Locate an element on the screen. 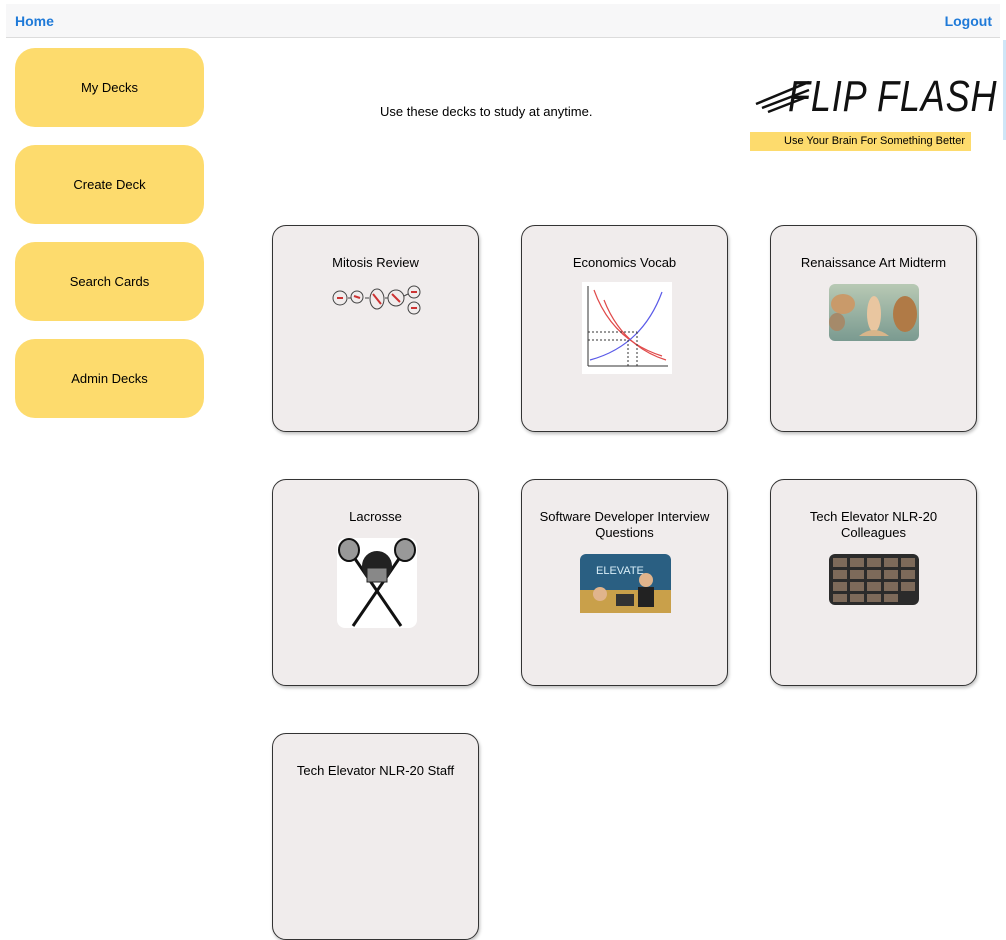 The width and height of the screenshot is (1006, 940). my-decks-button: My Decks is located at coordinates (109, 87).